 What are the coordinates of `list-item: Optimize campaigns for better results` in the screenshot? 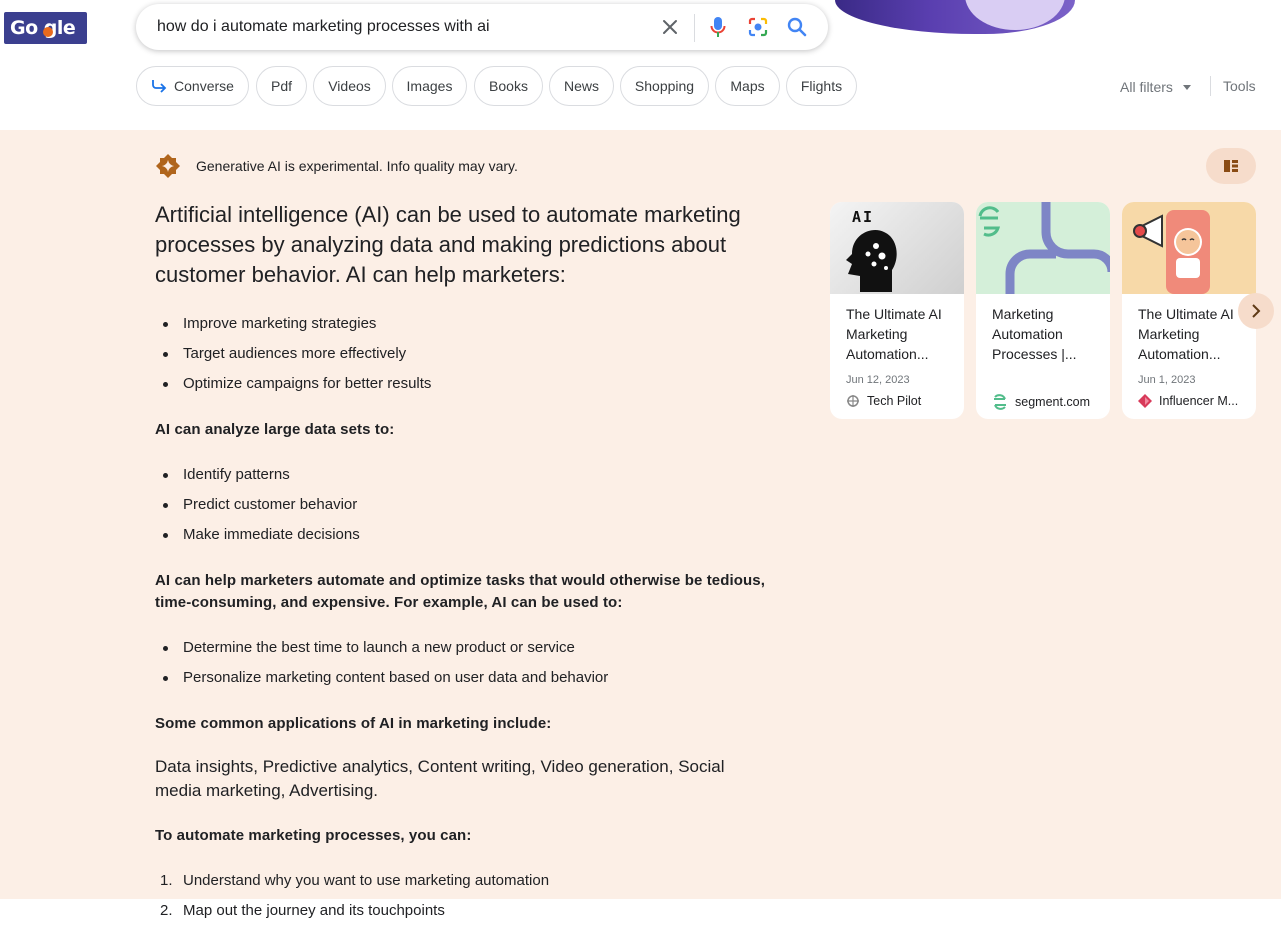 It's located at (465, 384).